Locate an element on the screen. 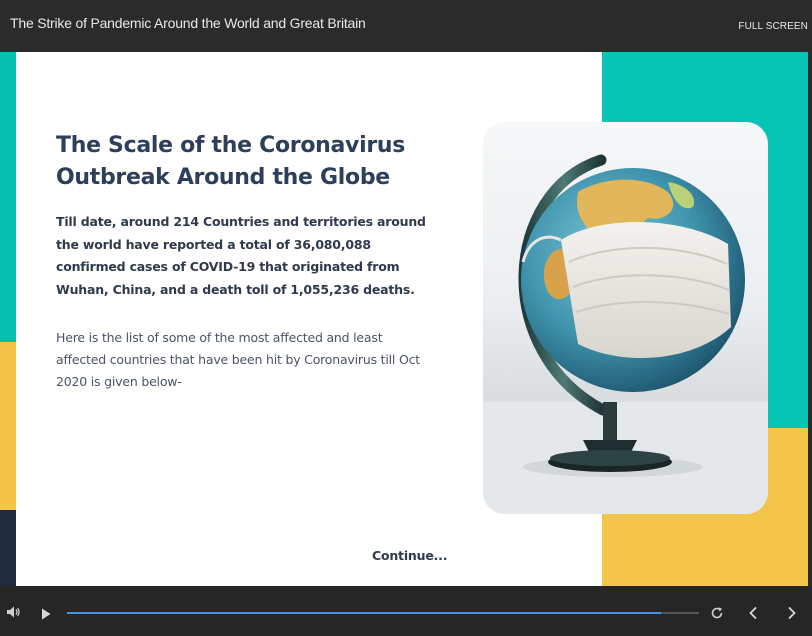 The height and width of the screenshot is (636, 812). progress-bar is located at coordinates (383, 613).